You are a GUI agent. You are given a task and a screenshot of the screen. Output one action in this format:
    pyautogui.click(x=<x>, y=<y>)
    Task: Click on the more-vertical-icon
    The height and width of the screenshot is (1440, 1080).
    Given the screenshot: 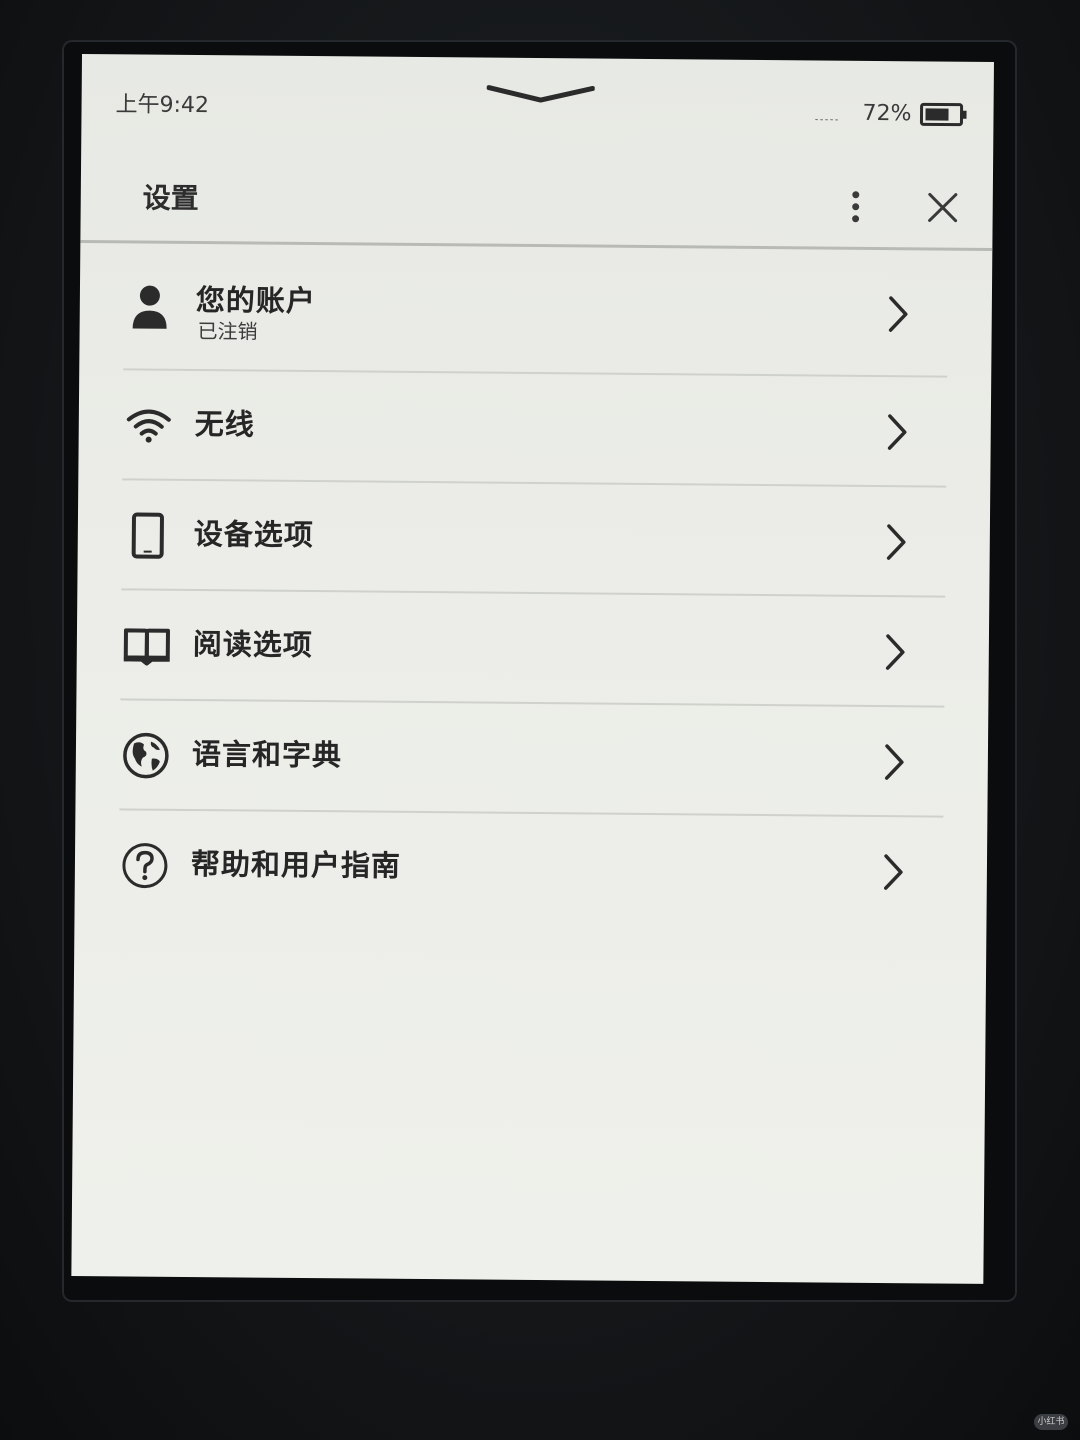 What is the action you would take?
    pyautogui.click(x=856, y=207)
    